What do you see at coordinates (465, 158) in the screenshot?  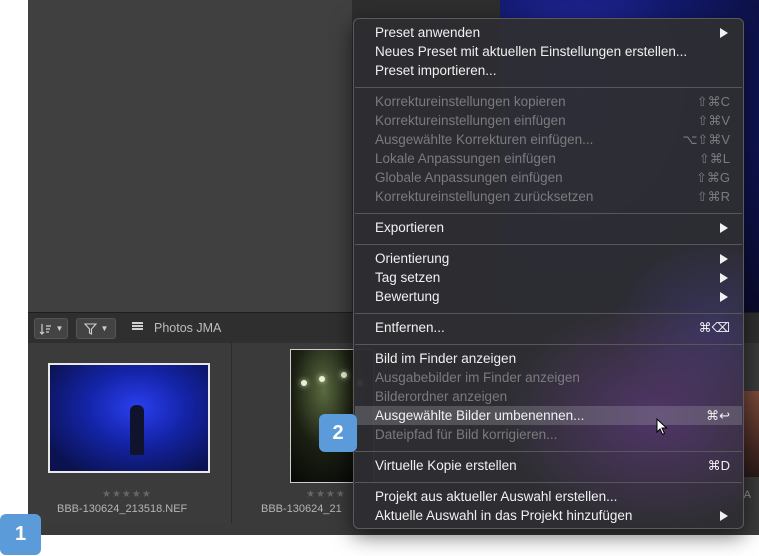 I see `menu-item-label: Lokale Anpassungen einfügen` at bounding box center [465, 158].